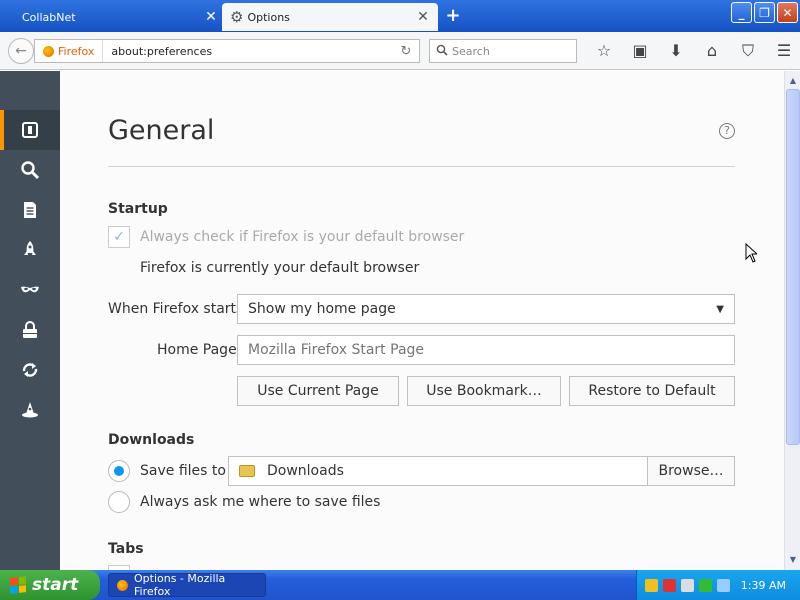 The width and height of the screenshot is (800, 600). What do you see at coordinates (792, 560) in the screenshot?
I see `scroll-down-icon: ▼` at bounding box center [792, 560].